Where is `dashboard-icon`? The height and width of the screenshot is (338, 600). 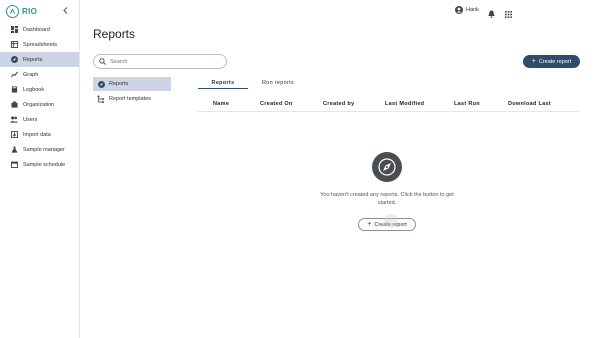 dashboard-icon is located at coordinates (14, 30).